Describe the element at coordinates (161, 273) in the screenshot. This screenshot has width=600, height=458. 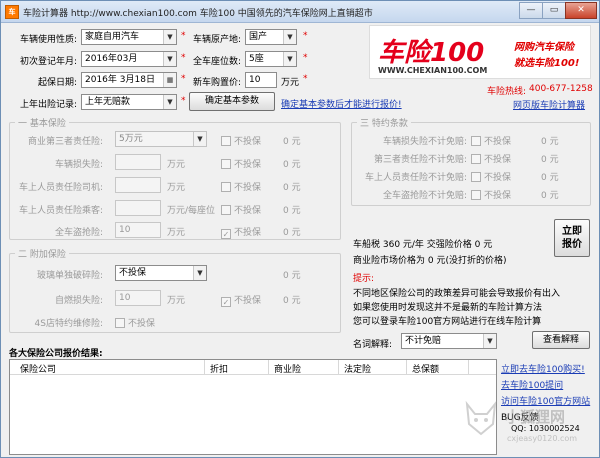
I see `glass-select: 不投保 ▼` at that location.